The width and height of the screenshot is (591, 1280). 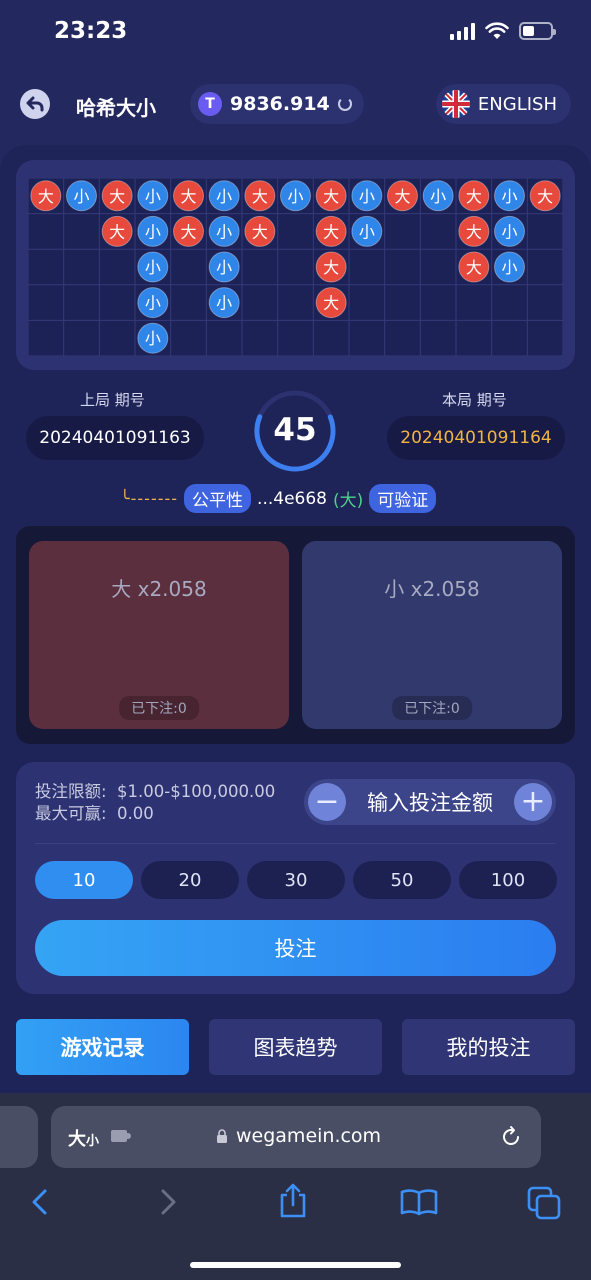 What do you see at coordinates (544, 1203) in the screenshot?
I see `tabs-icon` at bounding box center [544, 1203].